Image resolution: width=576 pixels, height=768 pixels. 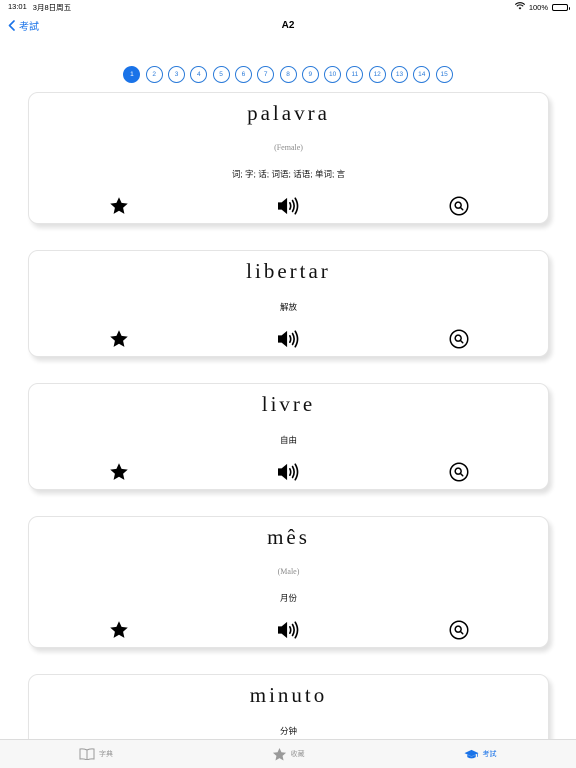 What do you see at coordinates (538, 7) in the screenshot?
I see `battery-percent: 100%` at bounding box center [538, 7].